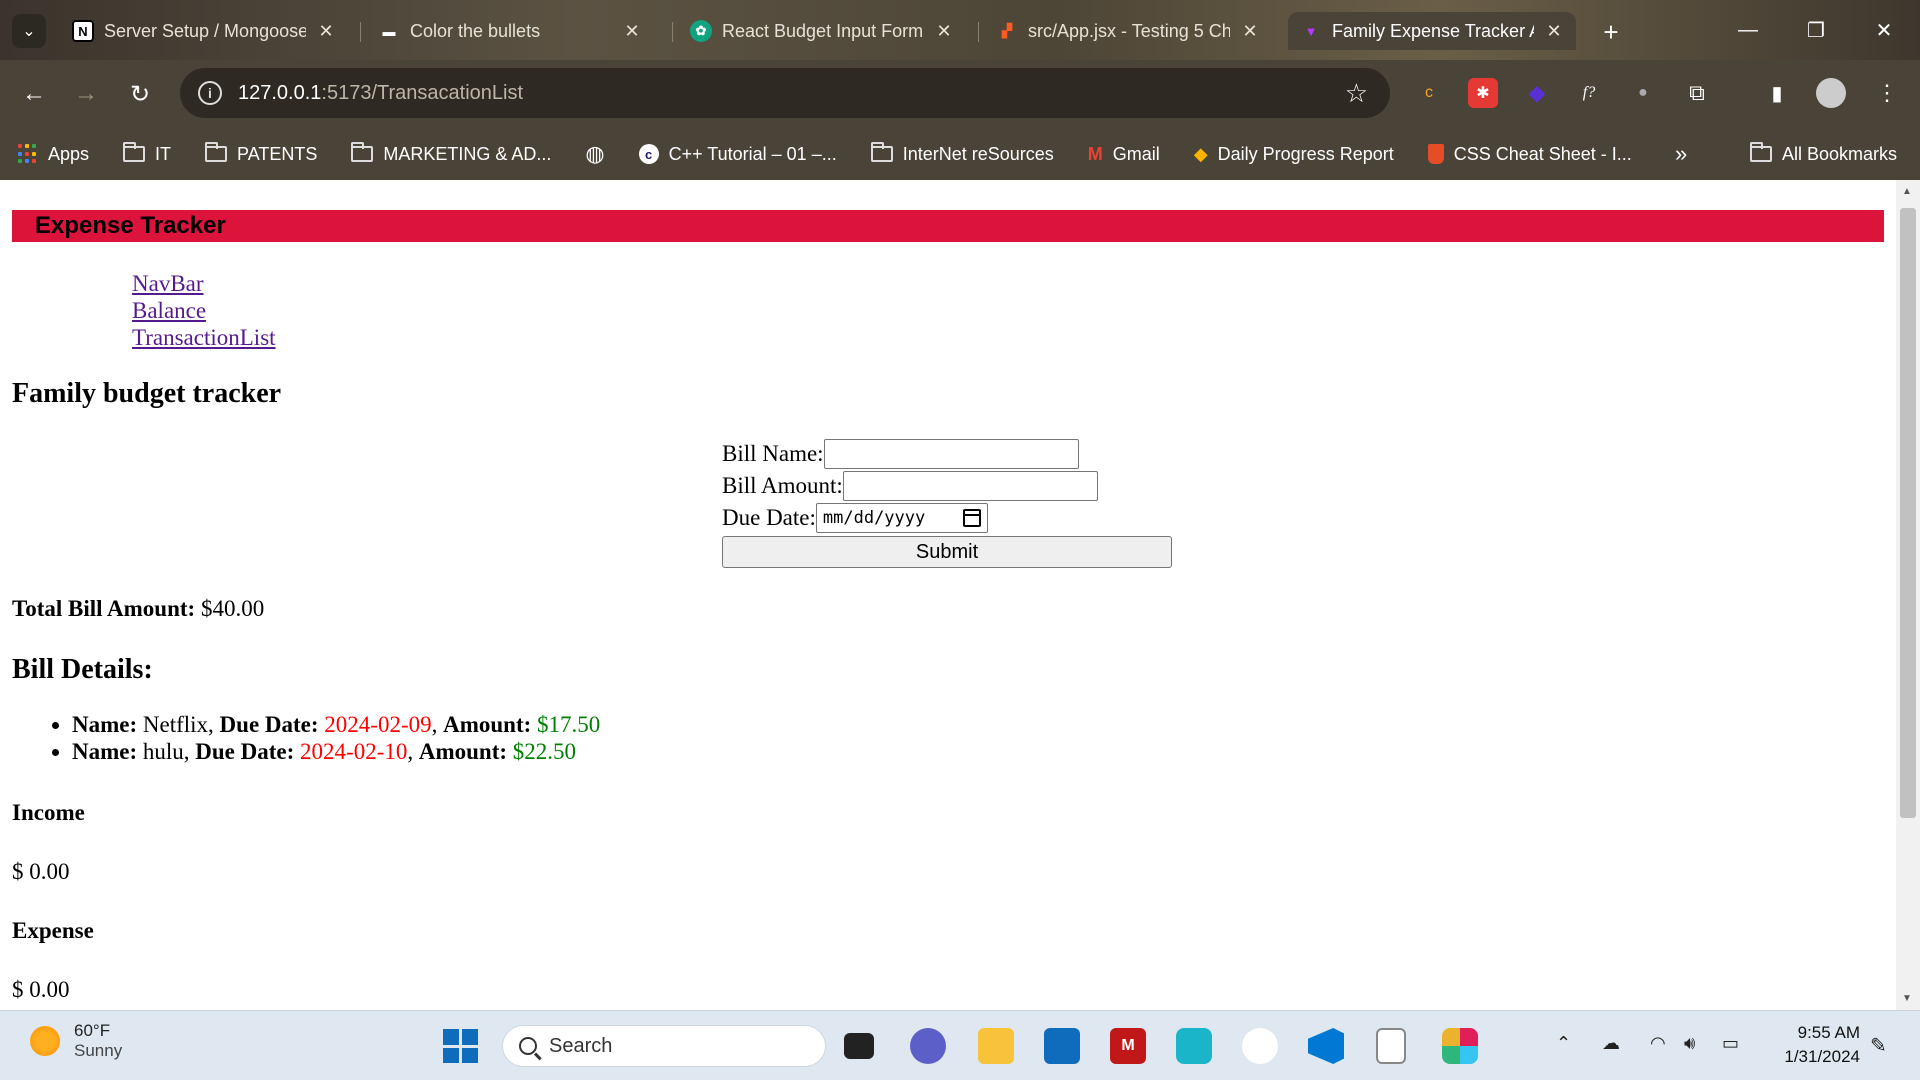 Image resolution: width=1920 pixels, height=1080 pixels. I want to click on restore-icon: ❐, so click(1816, 30).